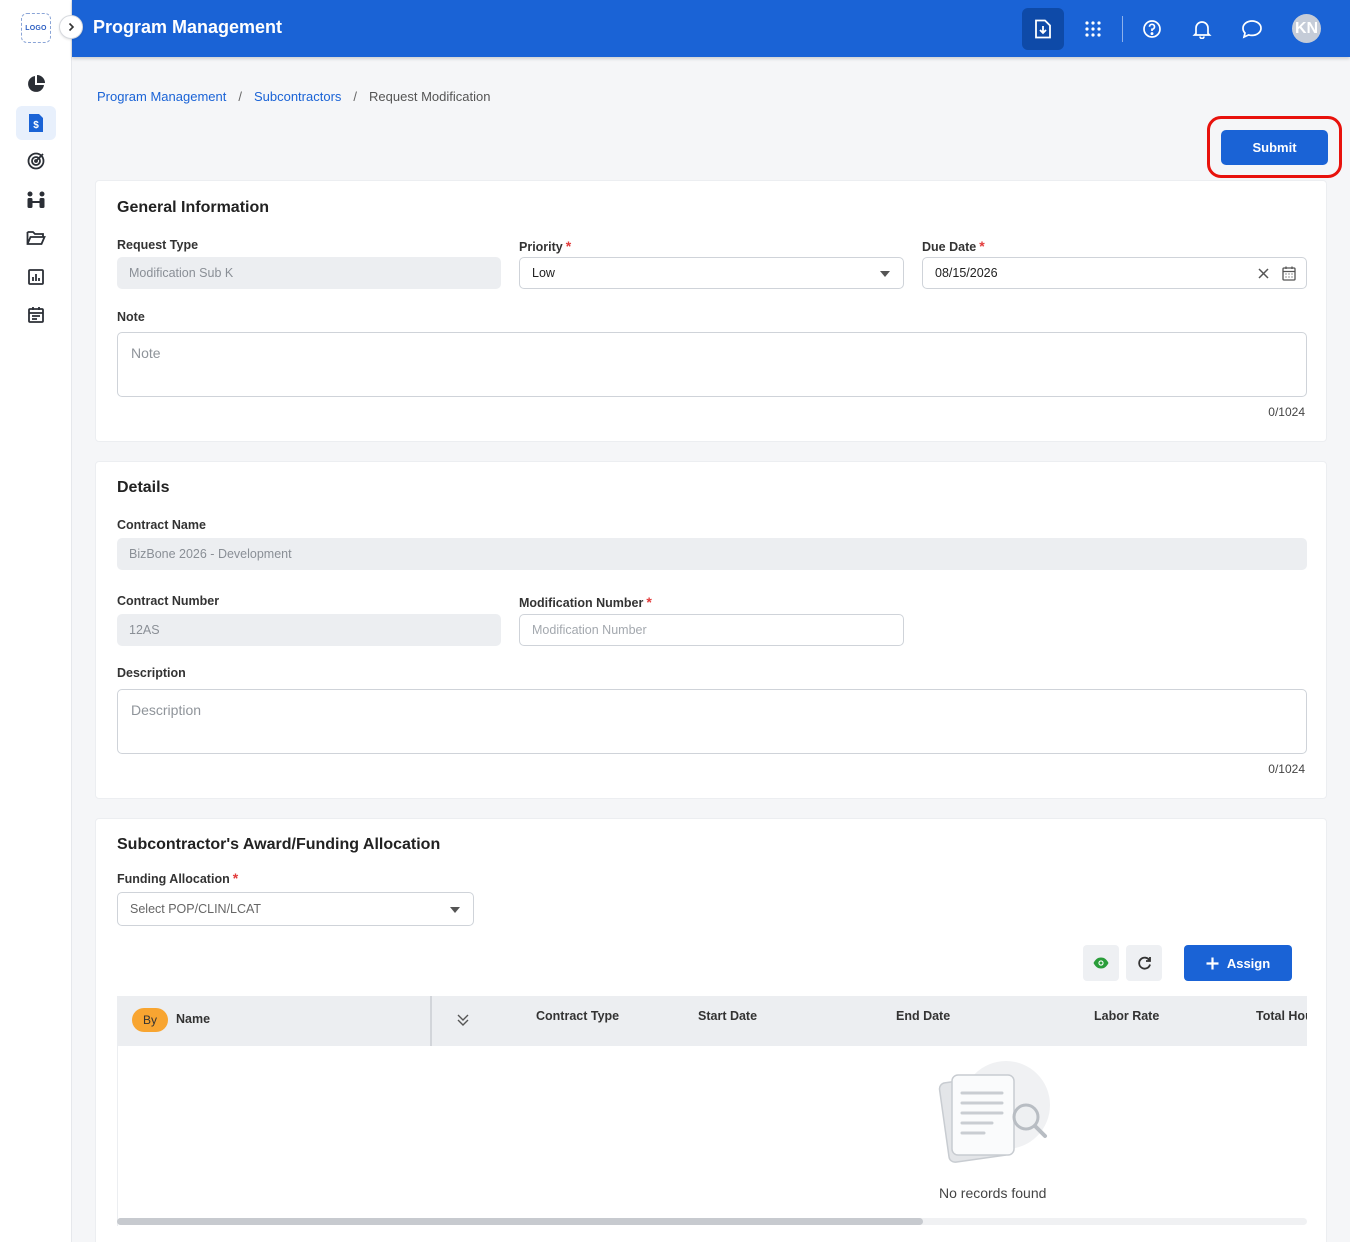  I want to click on breadcrumb-subcontractors: Subcontractors, so click(297, 96).